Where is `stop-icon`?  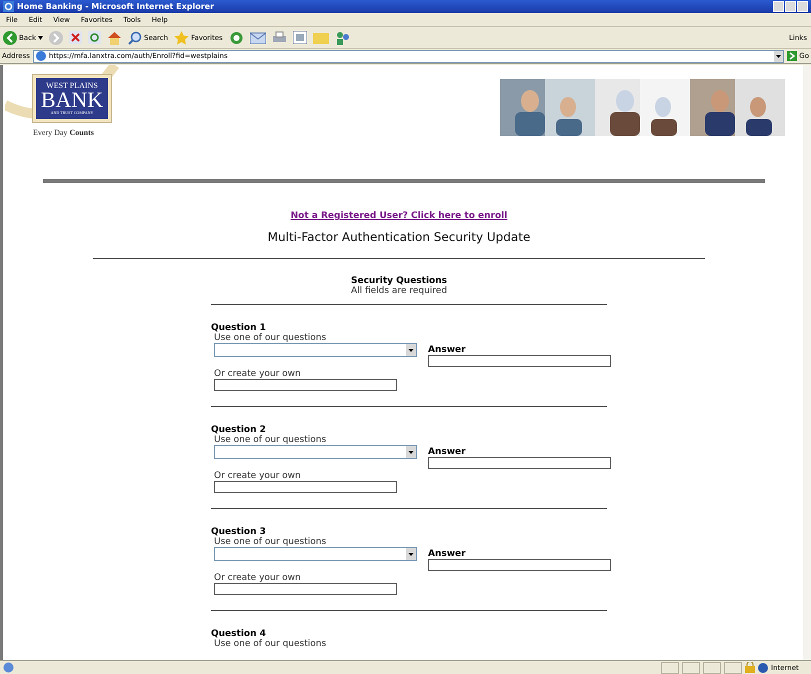 stop-icon is located at coordinates (75, 37).